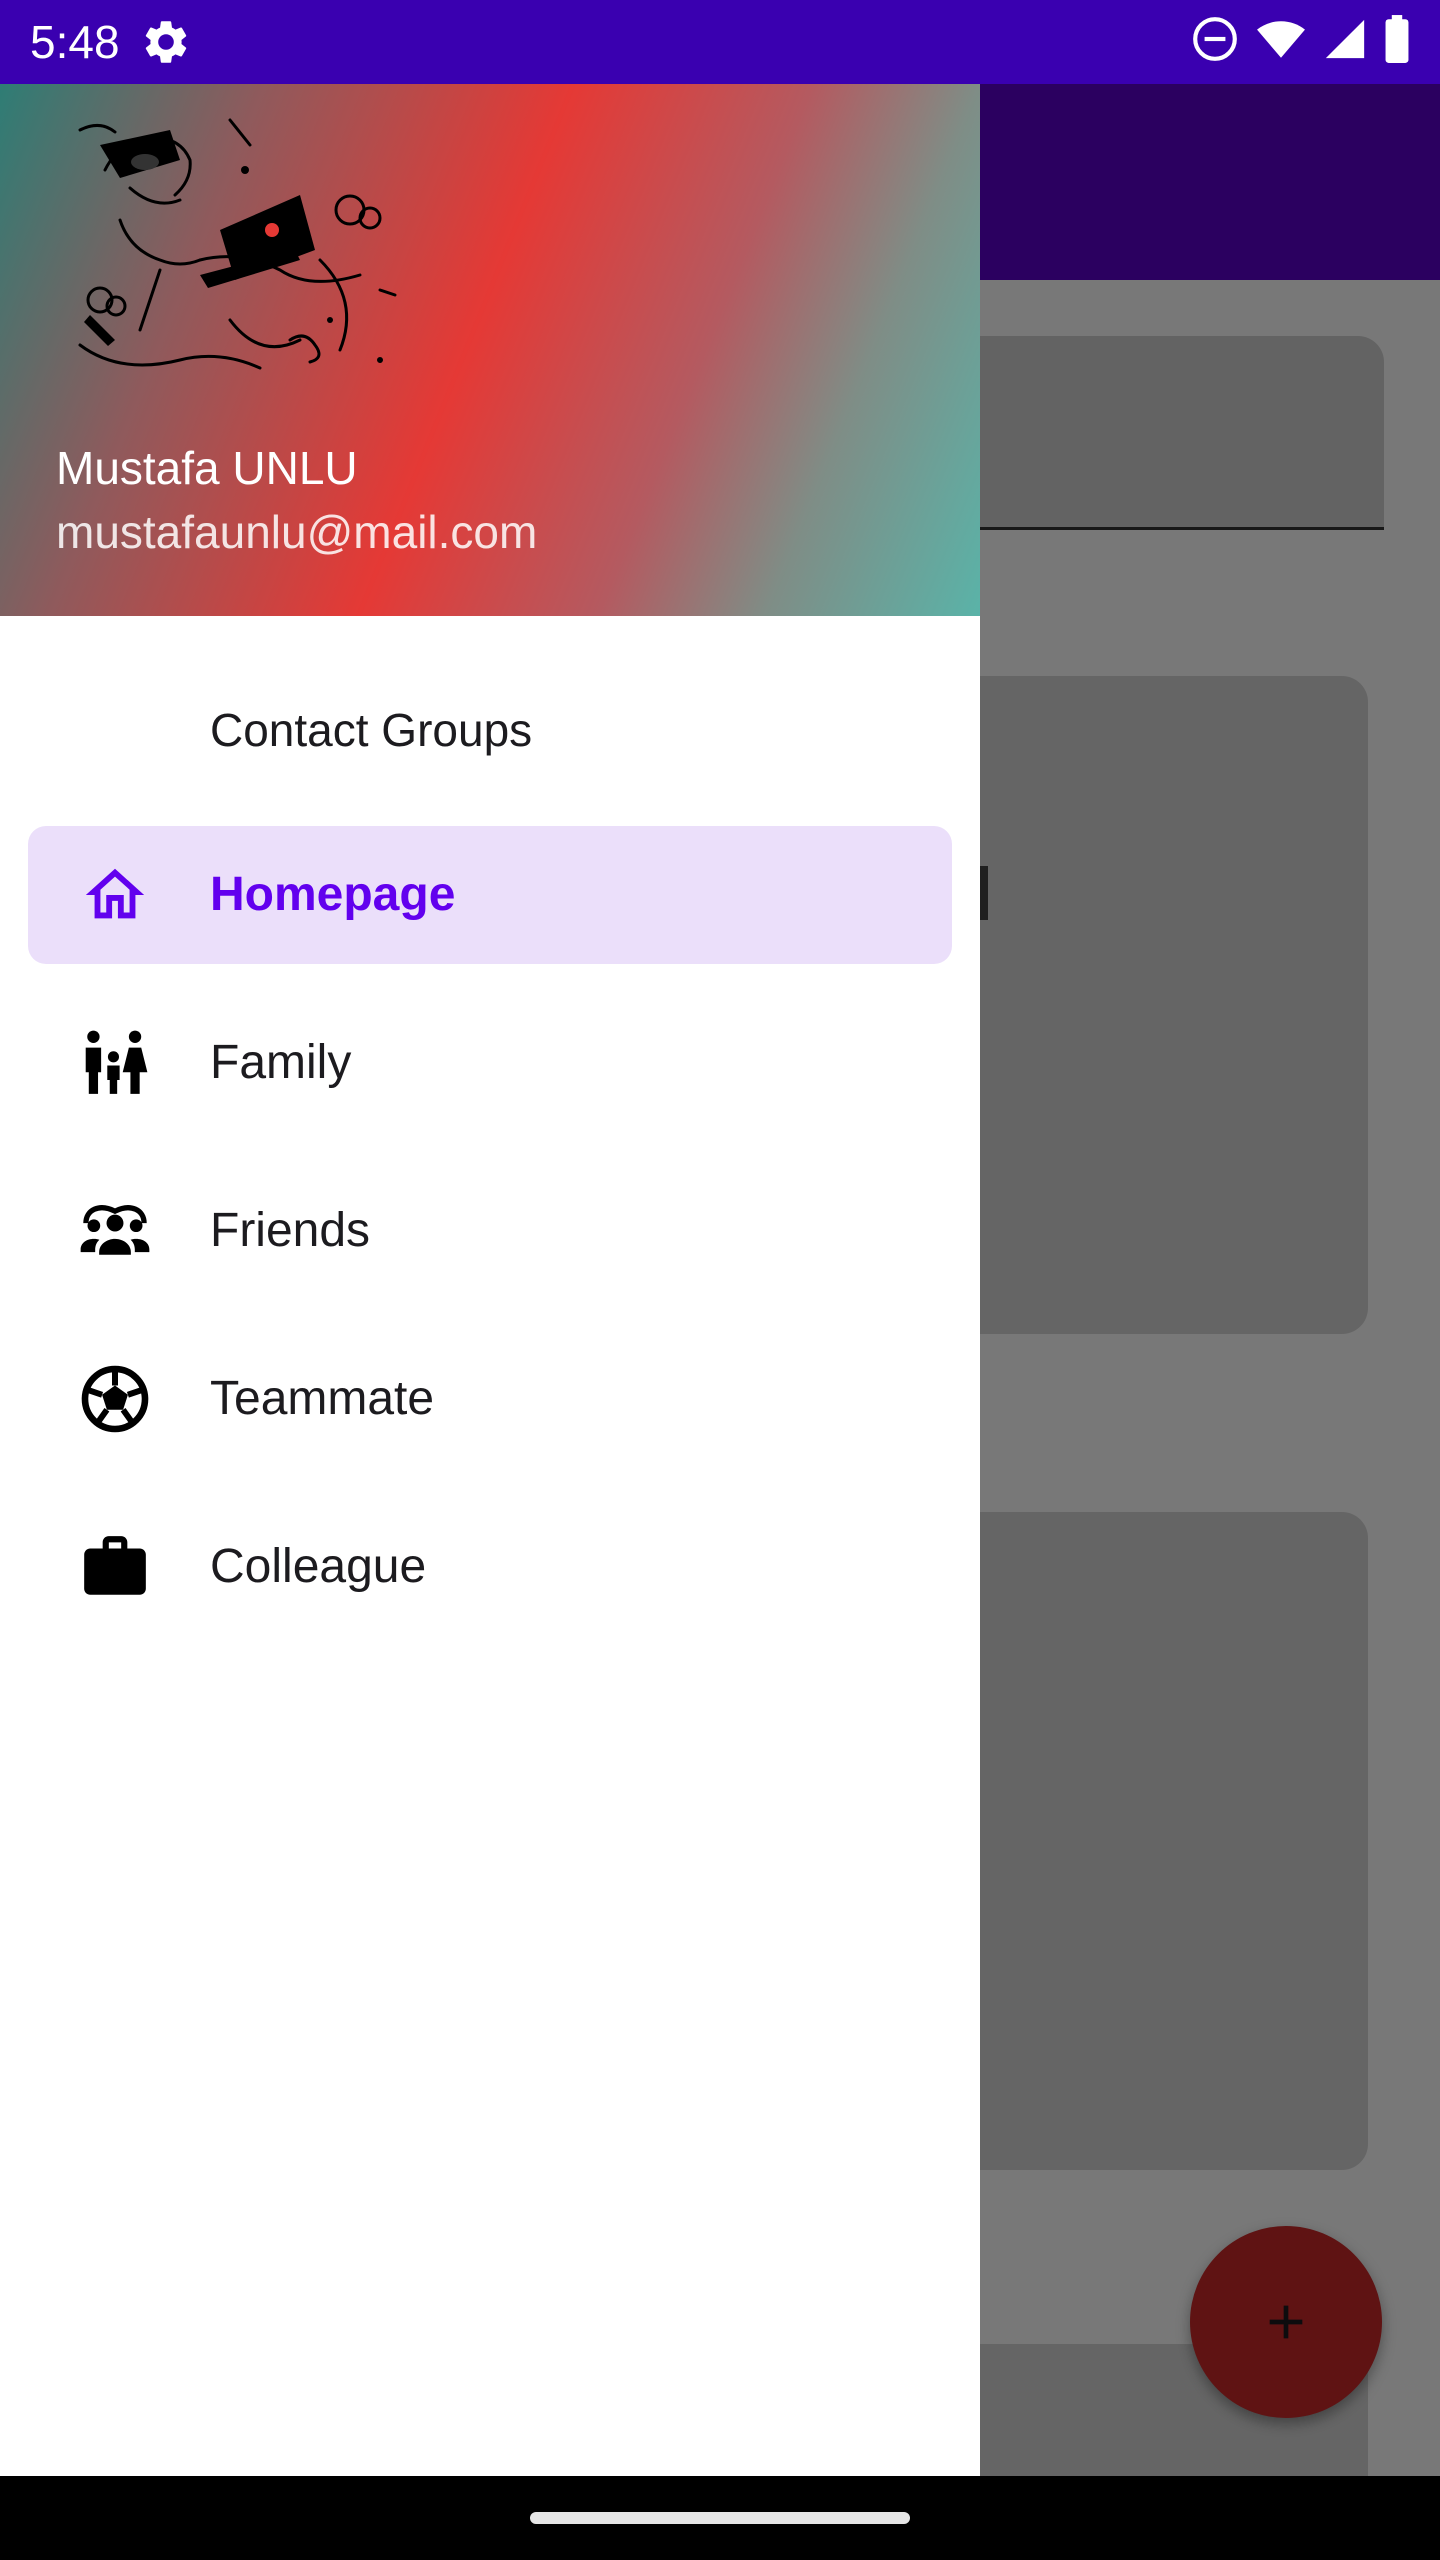 The image size is (1440, 2560). Describe the element at coordinates (490, 1399) in the screenshot. I see `nav-item-teammate: Teammate` at that location.